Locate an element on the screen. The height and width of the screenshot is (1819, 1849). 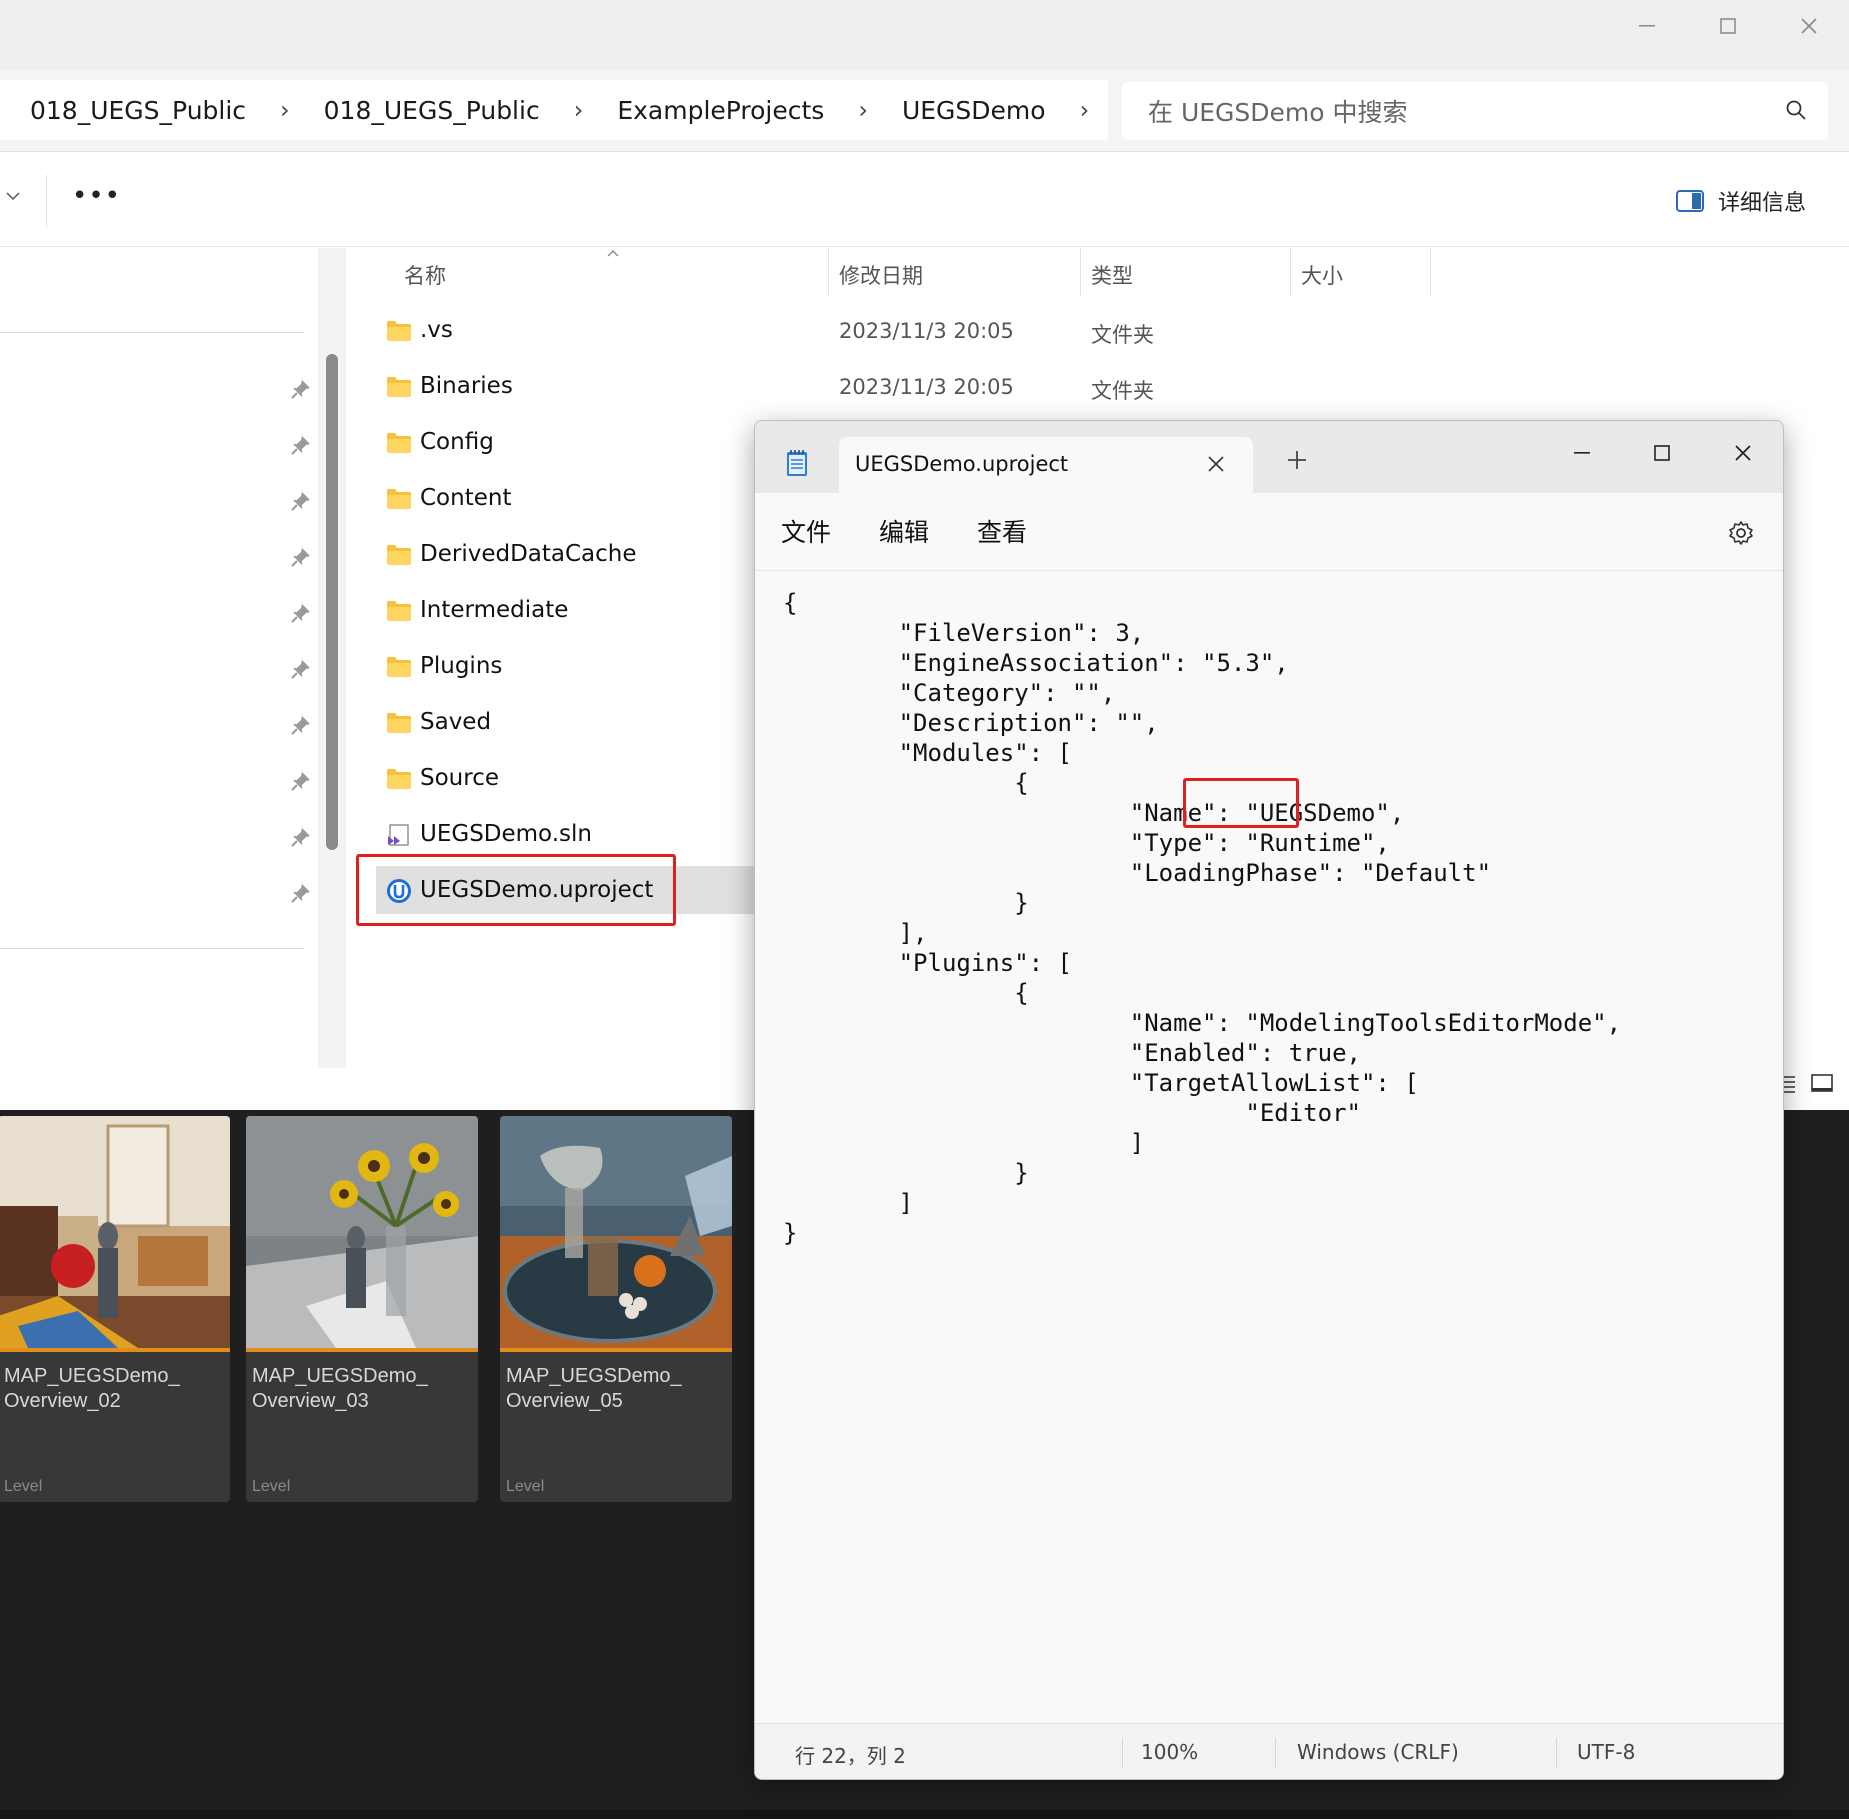
new-tab-button is located at coordinates (1297, 461).